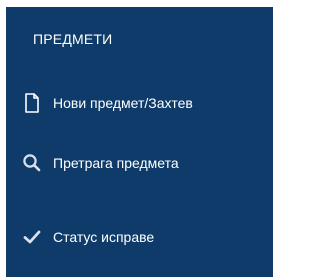  I want to click on menu-item-label: Нови предмет/Захтев, so click(123, 103).